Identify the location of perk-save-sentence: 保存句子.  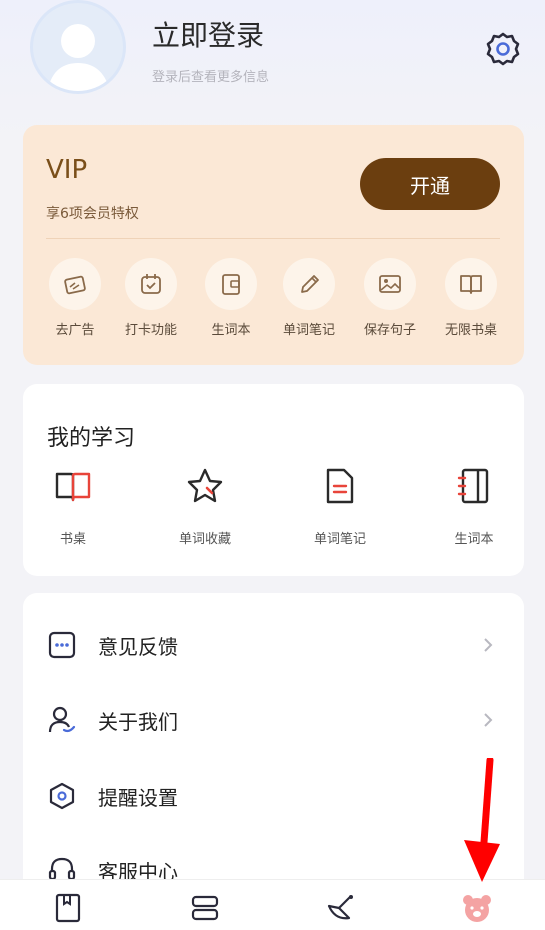
(390, 298).